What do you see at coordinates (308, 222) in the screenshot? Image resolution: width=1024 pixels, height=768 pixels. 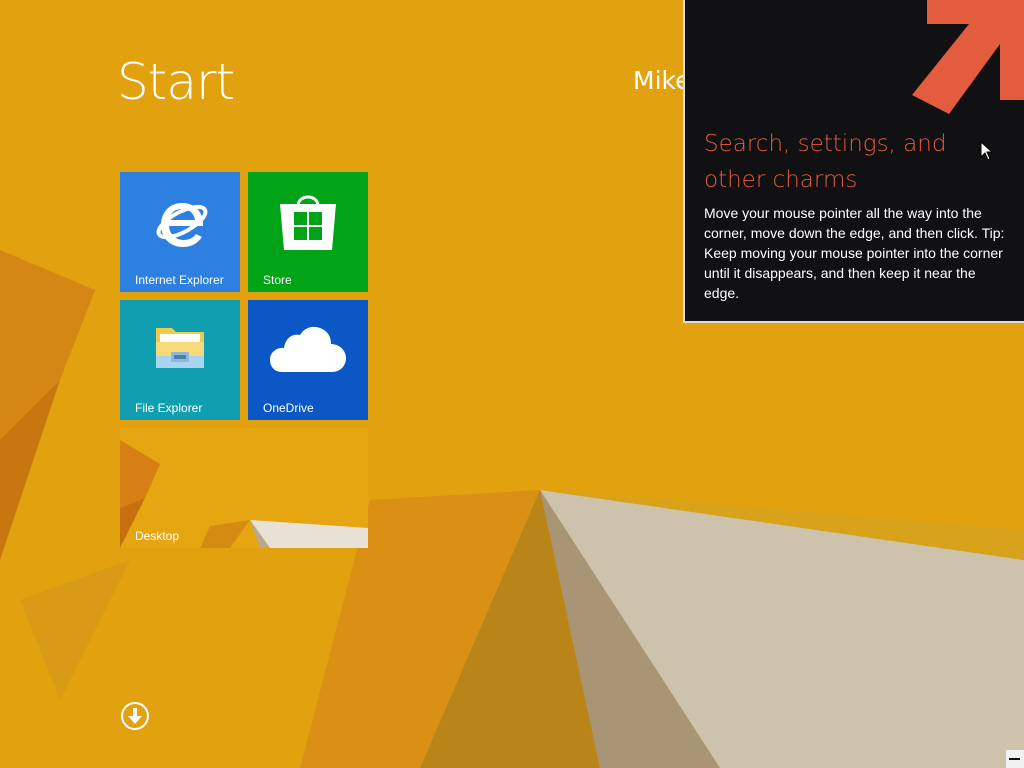 I see `store-icon` at bounding box center [308, 222].